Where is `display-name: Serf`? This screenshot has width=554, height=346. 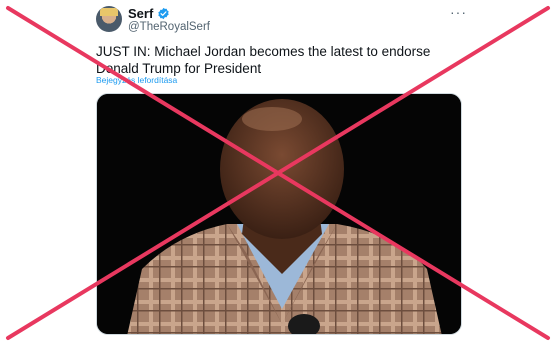 display-name: Serf is located at coordinates (140, 13).